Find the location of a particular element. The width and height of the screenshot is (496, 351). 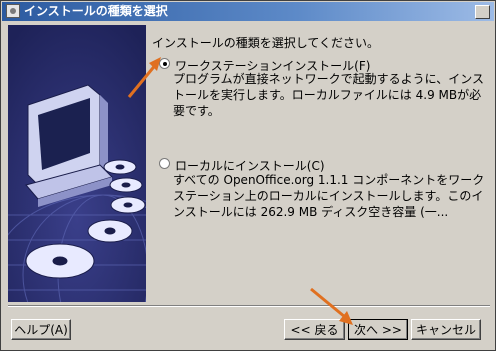

page-heading: インストールの種類を選択してください。 is located at coordinates (266, 43).